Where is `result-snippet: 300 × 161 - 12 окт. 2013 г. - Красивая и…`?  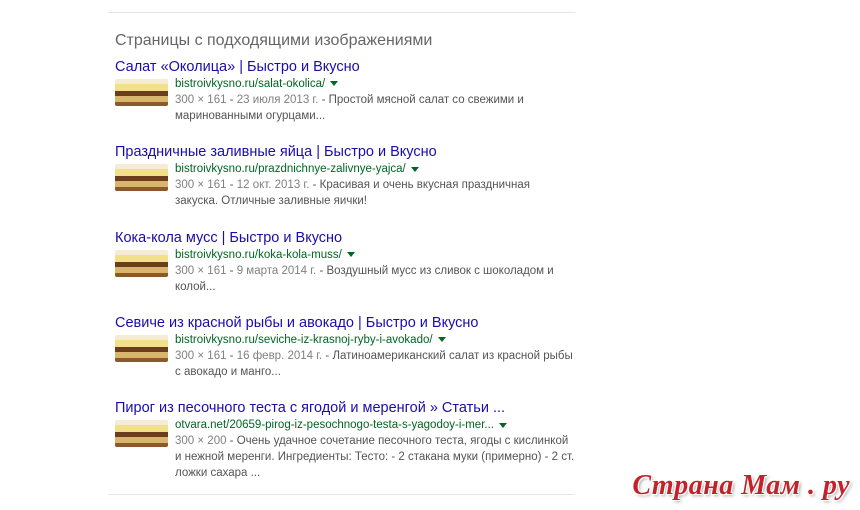
result-snippet: 300 × 161 - 12 окт. 2013 г. - Красивая и… is located at coordinates (352, 193).